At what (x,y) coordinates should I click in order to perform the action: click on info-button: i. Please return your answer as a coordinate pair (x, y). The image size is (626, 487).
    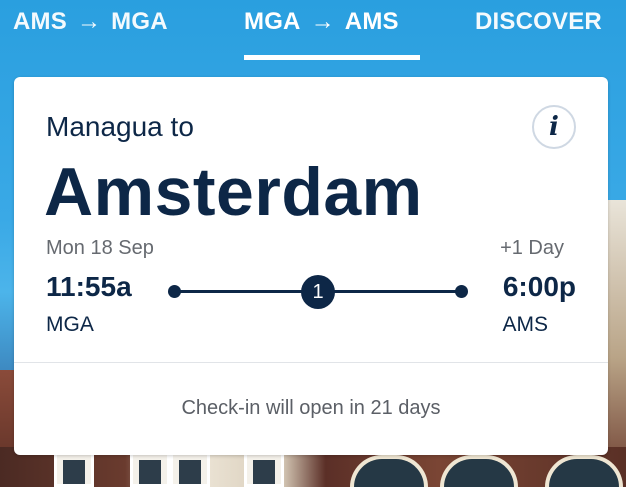
    Looking at the image, I should click on (554, 127).